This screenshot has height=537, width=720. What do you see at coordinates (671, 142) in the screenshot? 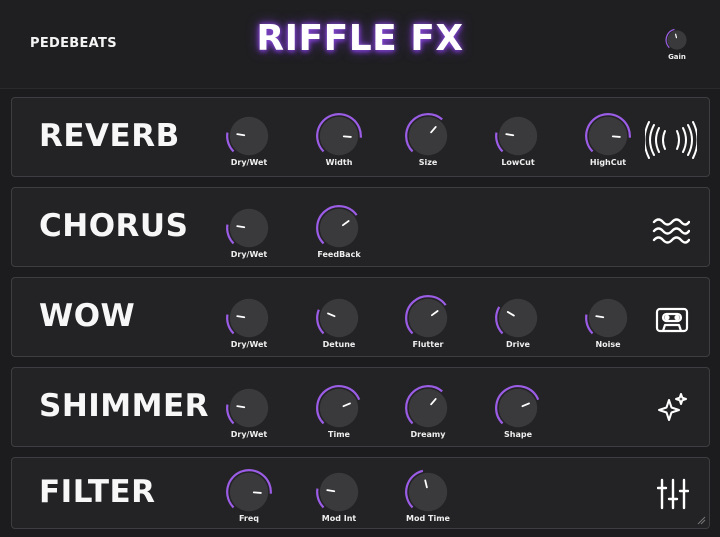
I see `reverb-waves-icon` at bounding box center [671, 142].